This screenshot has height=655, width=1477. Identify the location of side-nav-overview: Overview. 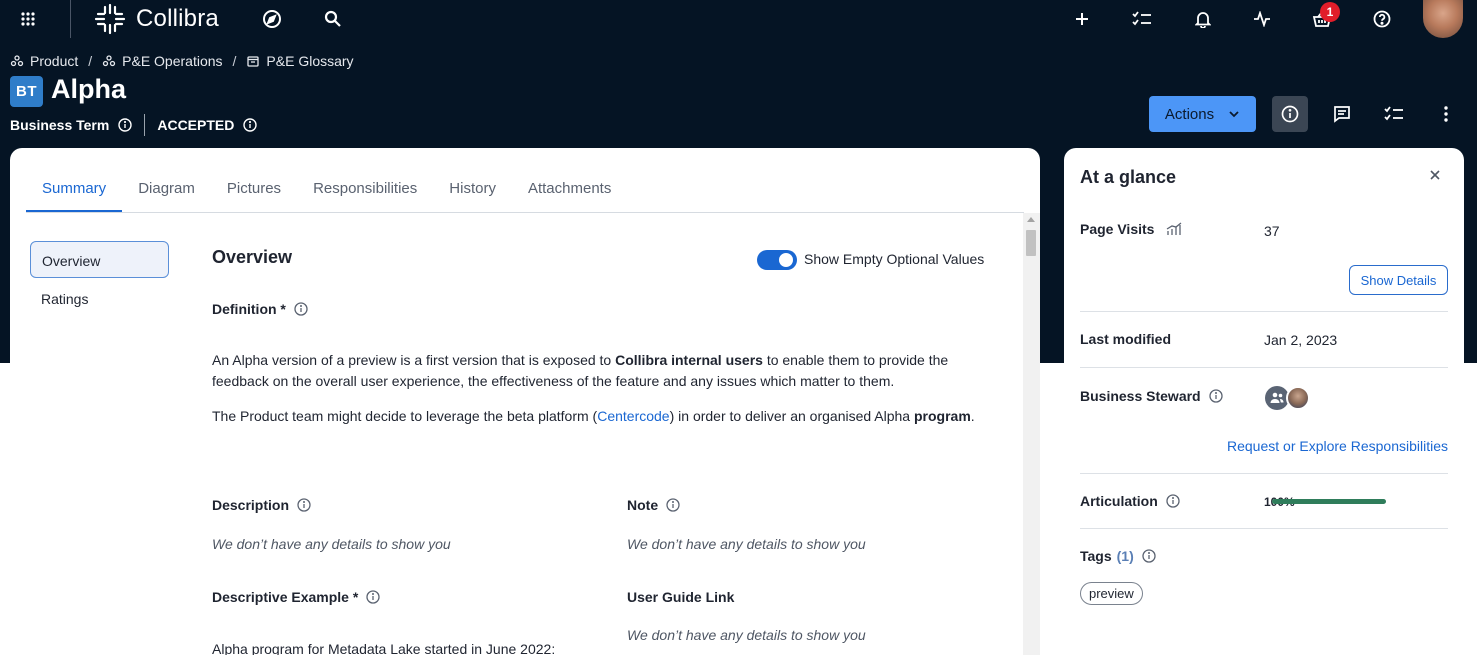
(99, 259).